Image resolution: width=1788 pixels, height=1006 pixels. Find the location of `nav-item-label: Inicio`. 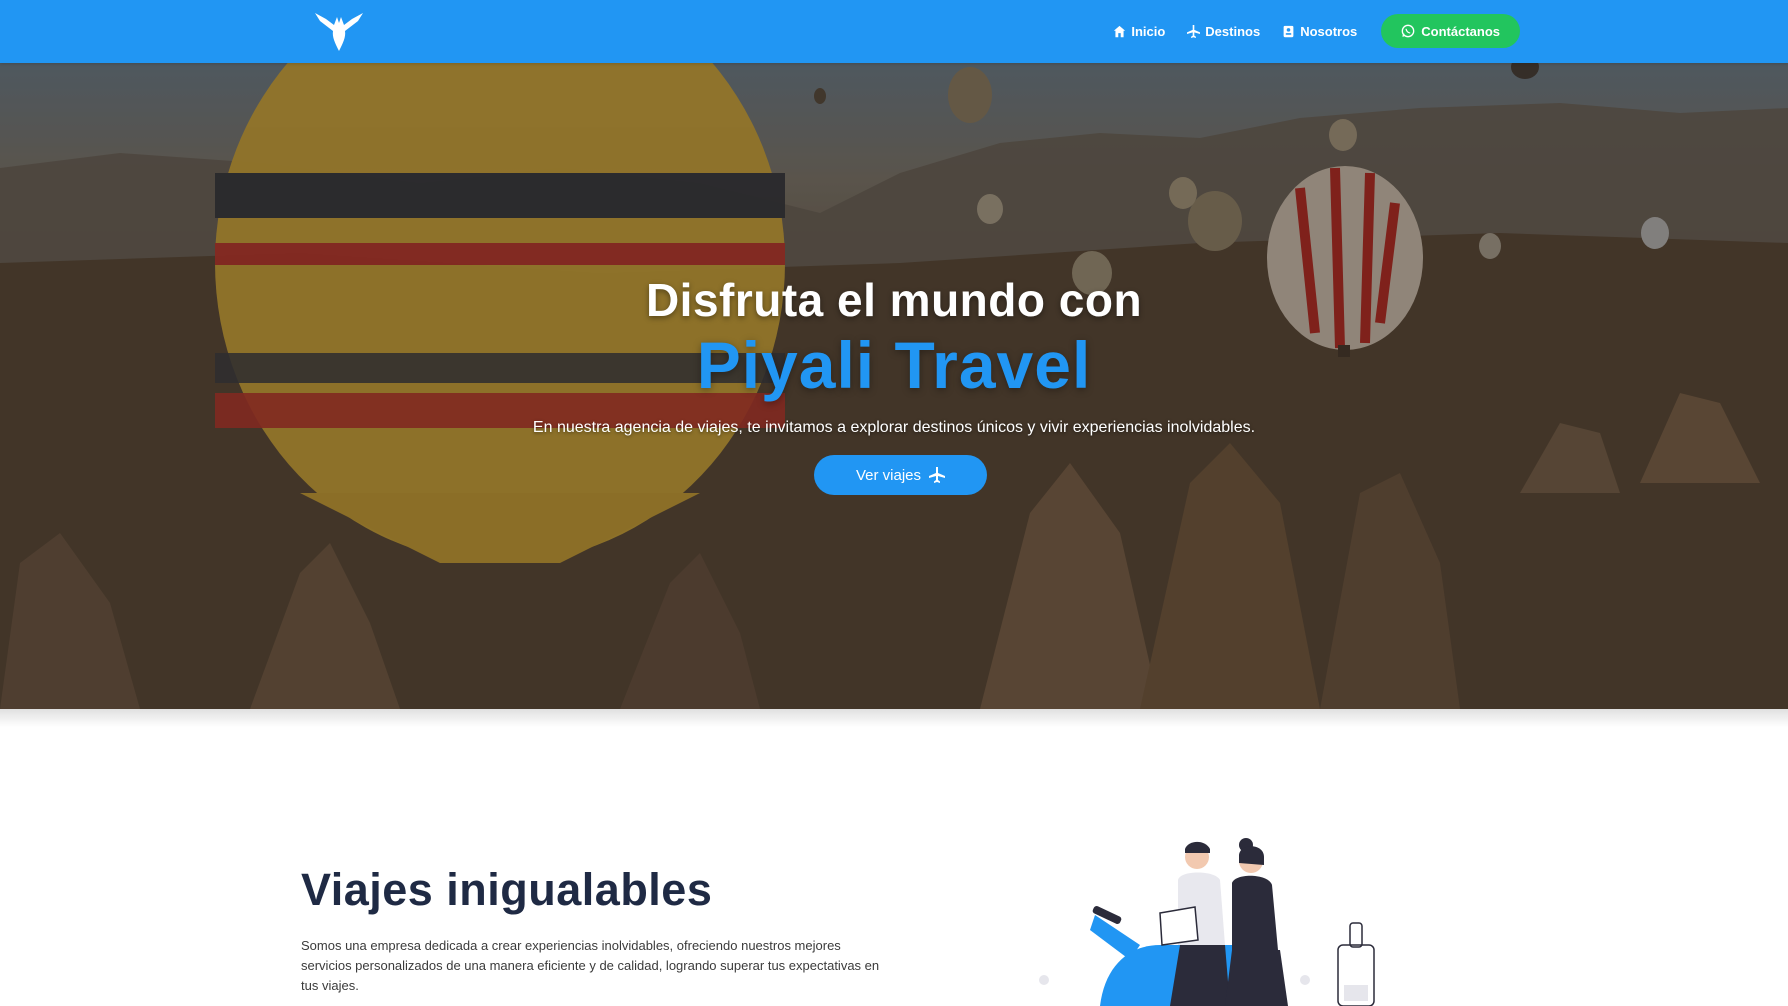

nav-item-label: Inicio is located at coordinates (1148, 31).